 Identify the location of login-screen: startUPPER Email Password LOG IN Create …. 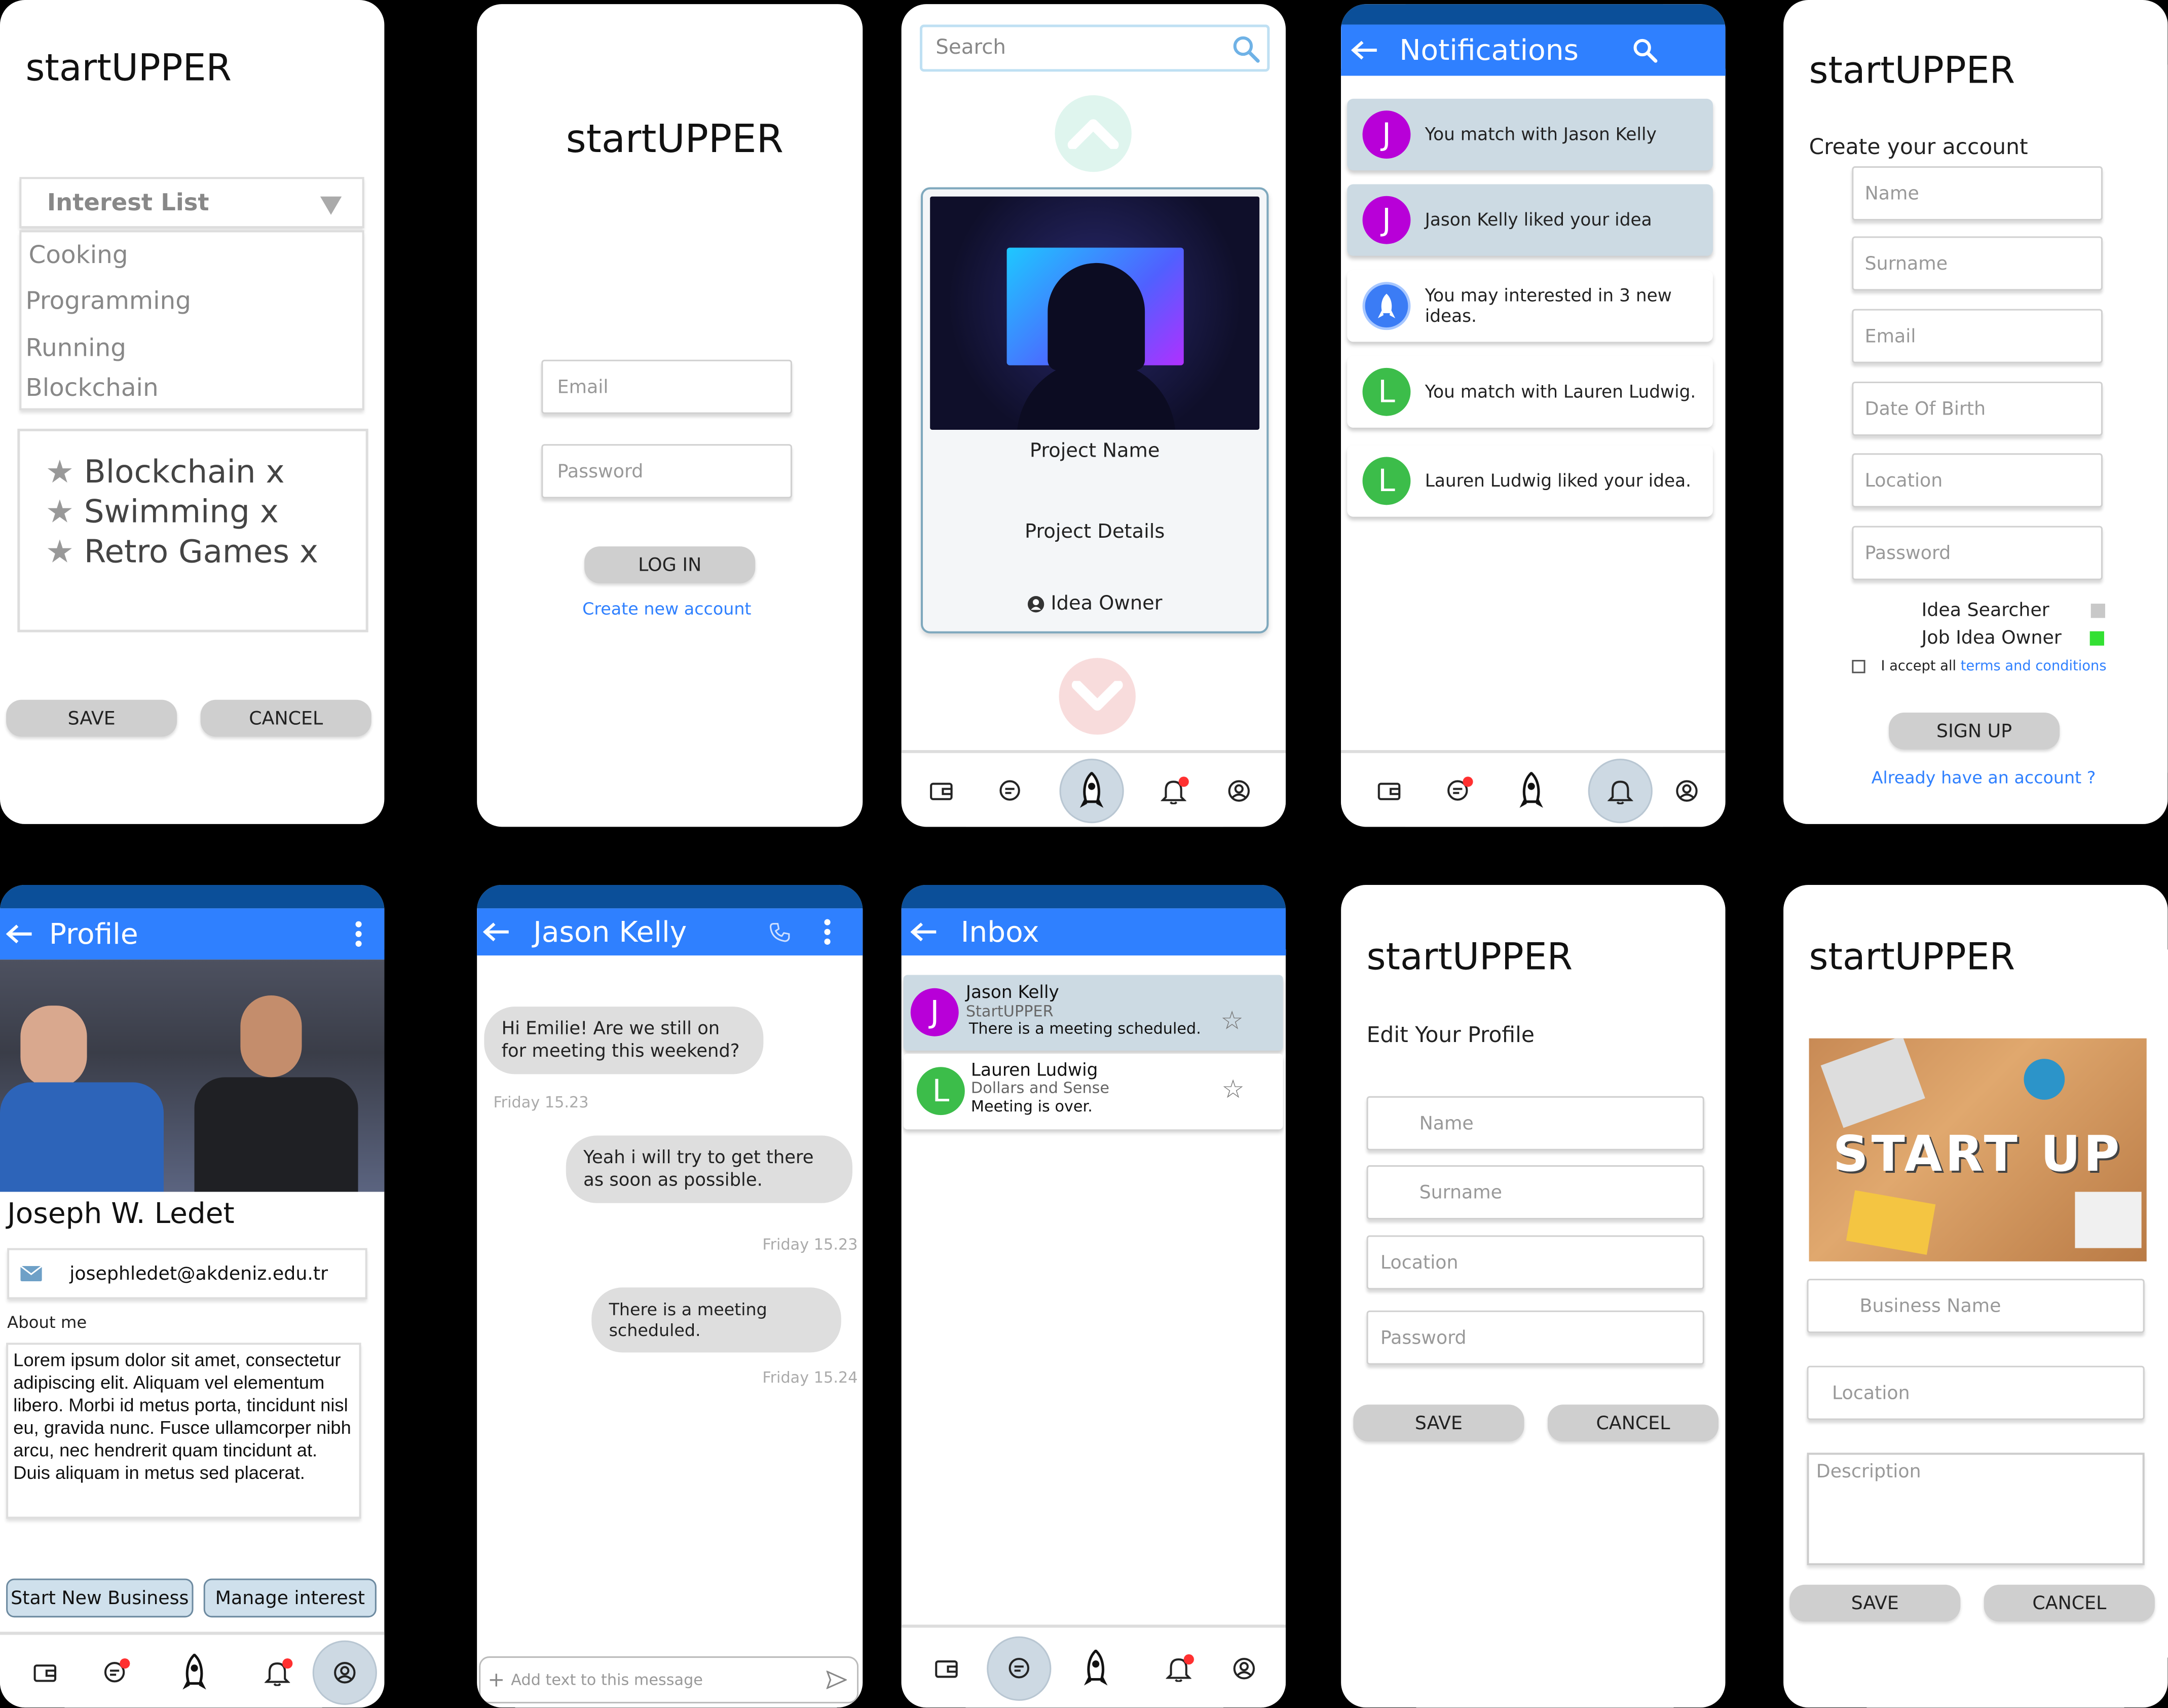
(670, 416).